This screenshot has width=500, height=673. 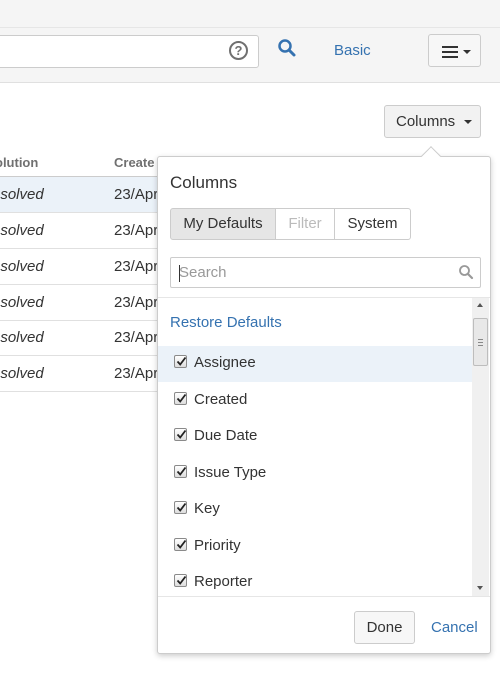 I want to click on query-input, so click(x=129, y=51).